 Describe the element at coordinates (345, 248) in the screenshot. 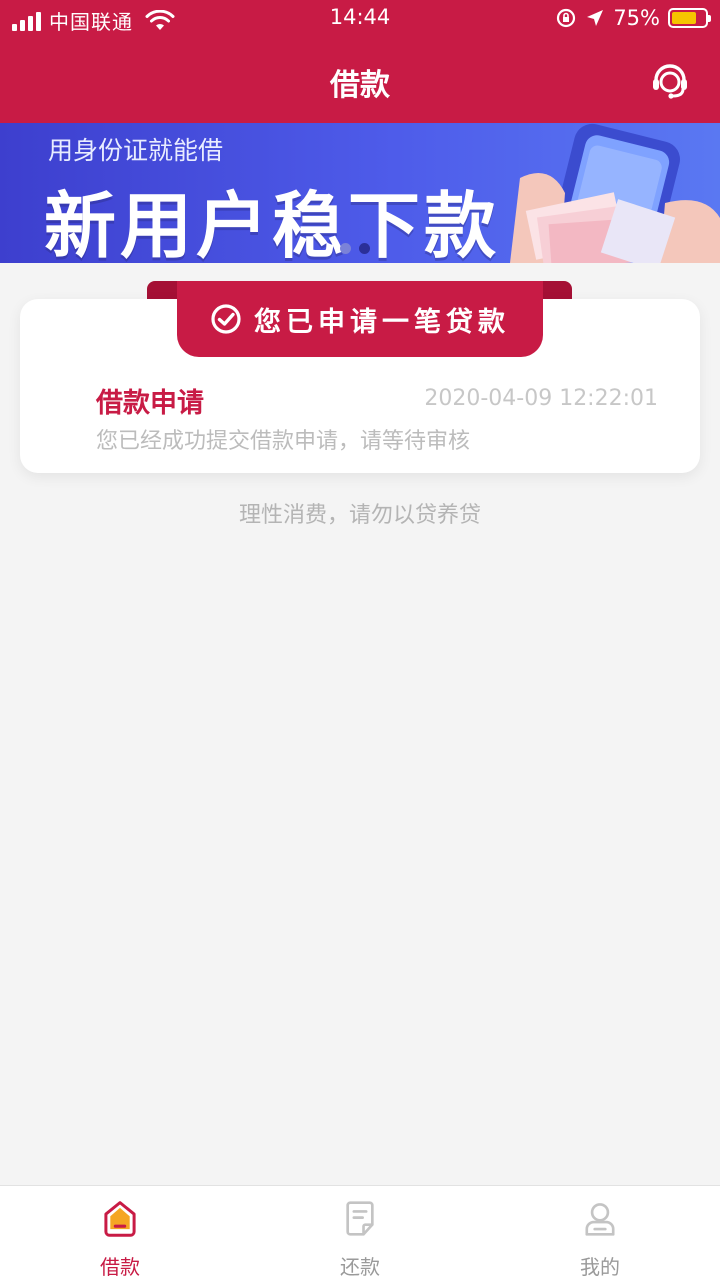

I see `banner-dot` at that location.